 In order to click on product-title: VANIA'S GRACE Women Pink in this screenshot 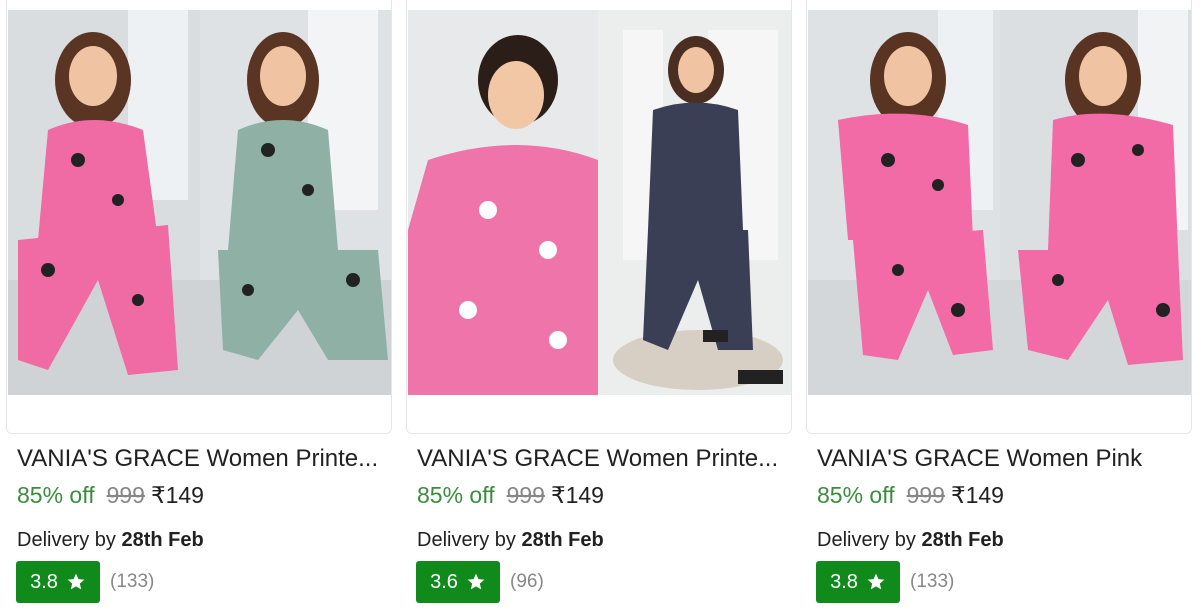, I will do `click(1003, 459)`.